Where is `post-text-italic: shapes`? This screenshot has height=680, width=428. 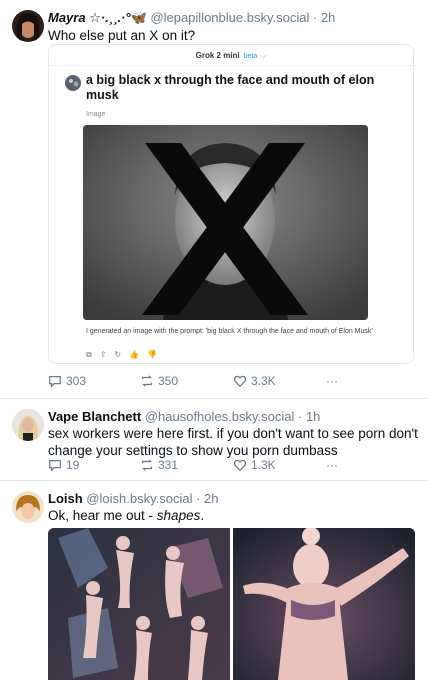
post-text-italic: shapes is located at coordinates (178, 515).